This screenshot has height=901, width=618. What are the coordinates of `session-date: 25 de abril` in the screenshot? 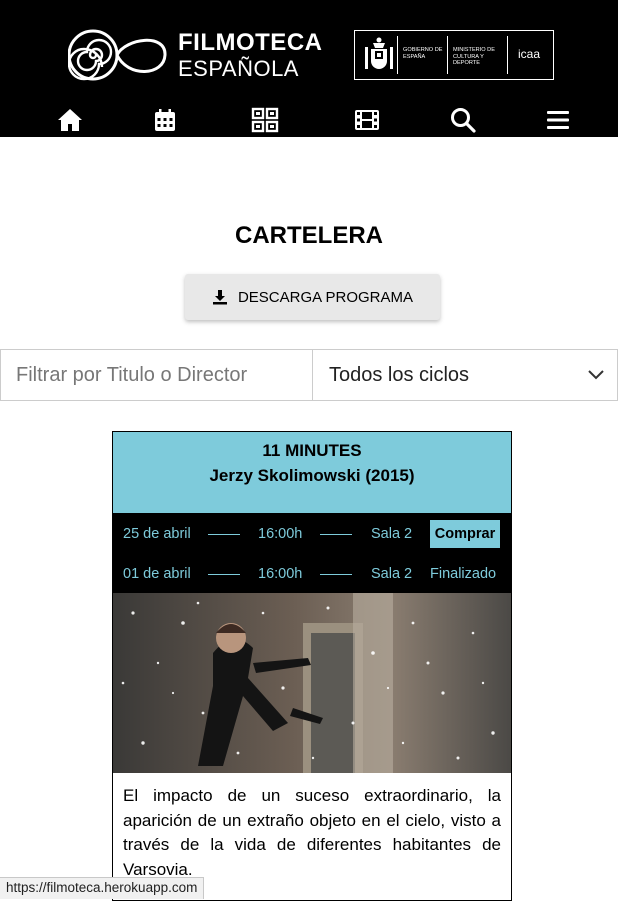 It's located at (157, 534).